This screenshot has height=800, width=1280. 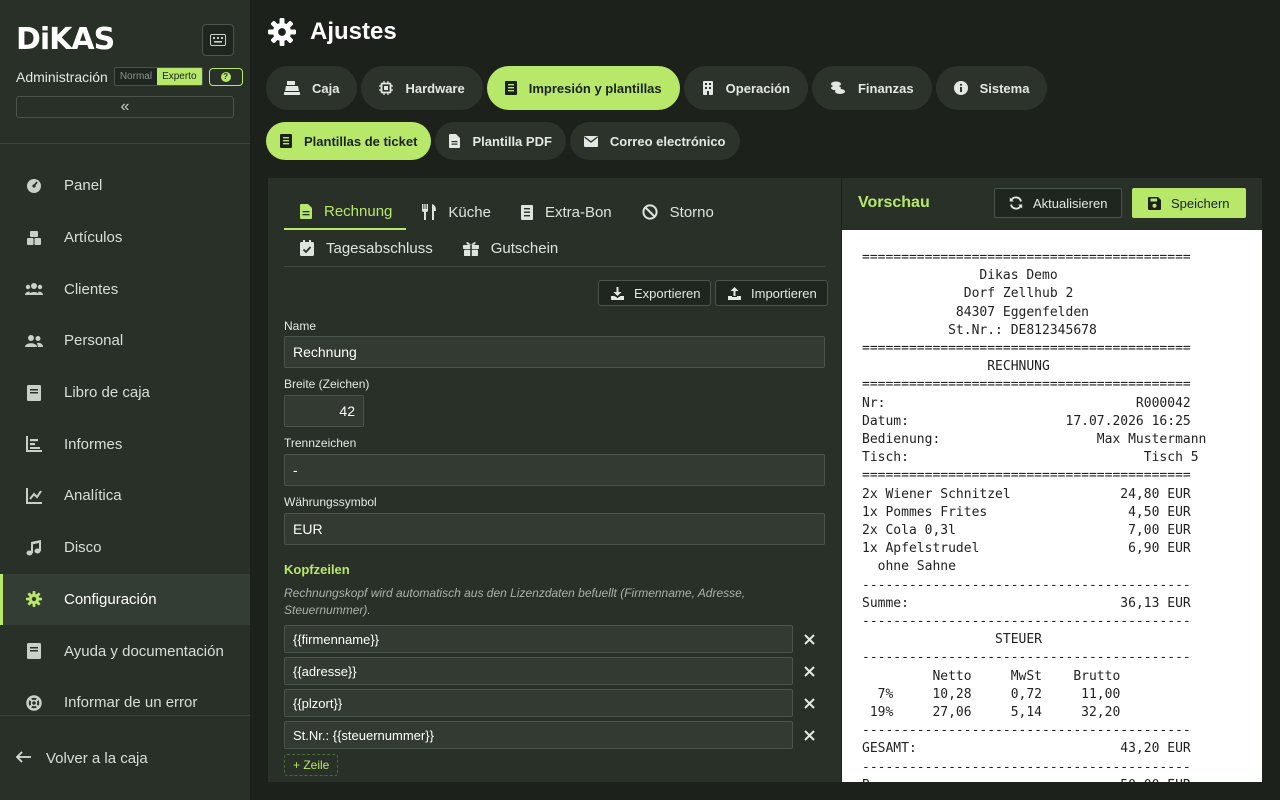 What do you see at coordinates (1004, 88) in the screenshot?
I see `tab-label: Sistema` at bounding box center [1004, 88].